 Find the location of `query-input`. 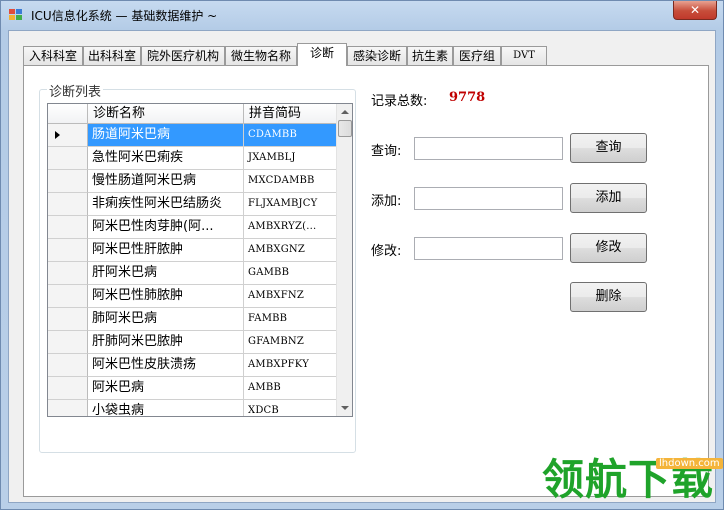

query-input is located at coordinates (488, 148).